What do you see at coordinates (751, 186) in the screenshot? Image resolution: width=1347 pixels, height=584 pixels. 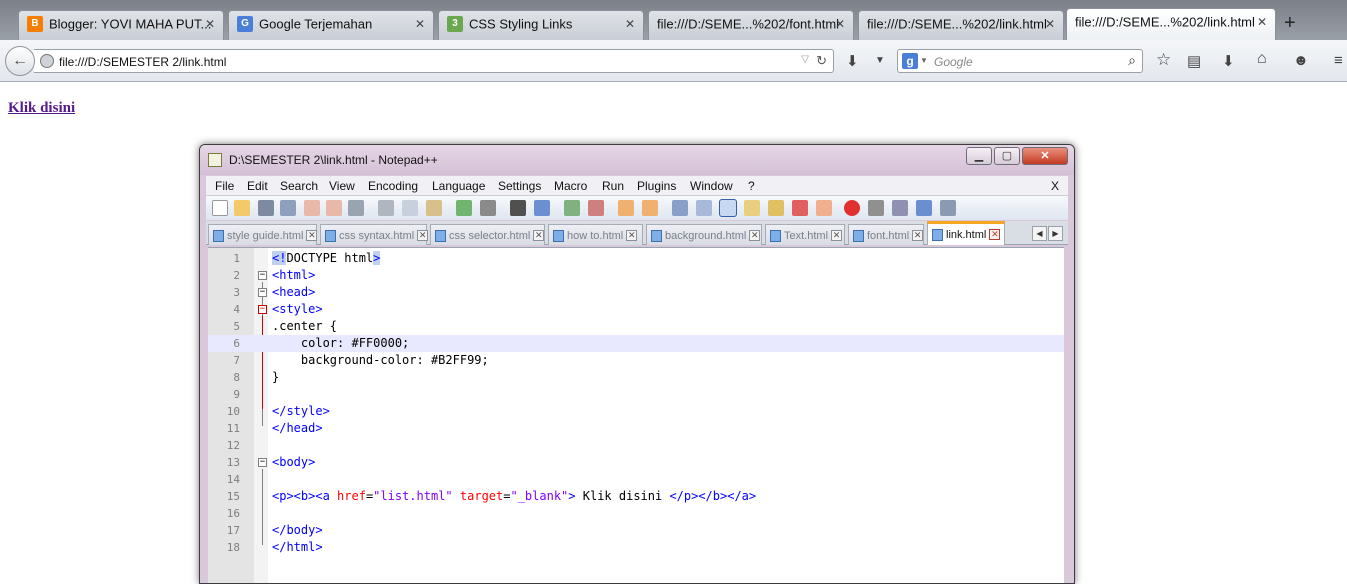 I see `menu-help: ?` at bounding box center [751, 186].